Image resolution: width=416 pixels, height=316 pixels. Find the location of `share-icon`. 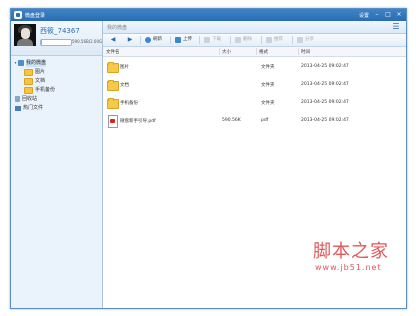

share-icon is located at coordinates (269, 40).